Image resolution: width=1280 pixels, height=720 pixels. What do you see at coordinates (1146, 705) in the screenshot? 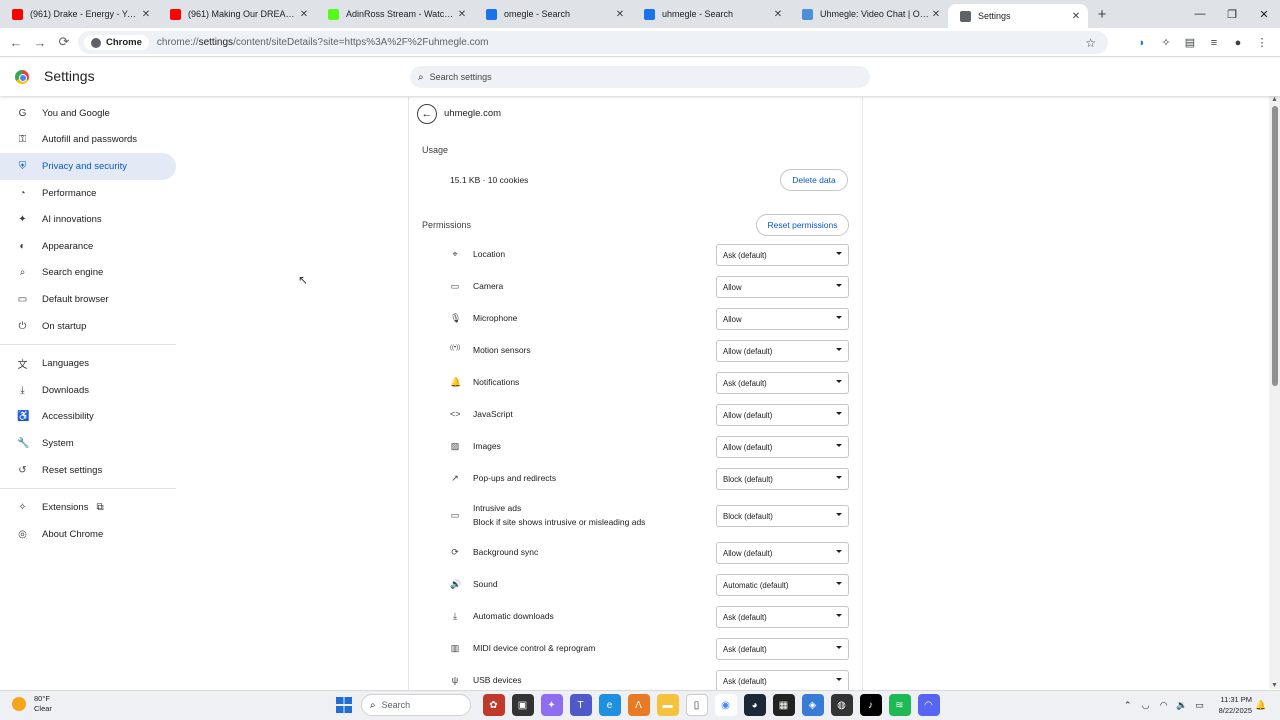
I see `network-icon: ◡` at bounding box center [1146, 705].